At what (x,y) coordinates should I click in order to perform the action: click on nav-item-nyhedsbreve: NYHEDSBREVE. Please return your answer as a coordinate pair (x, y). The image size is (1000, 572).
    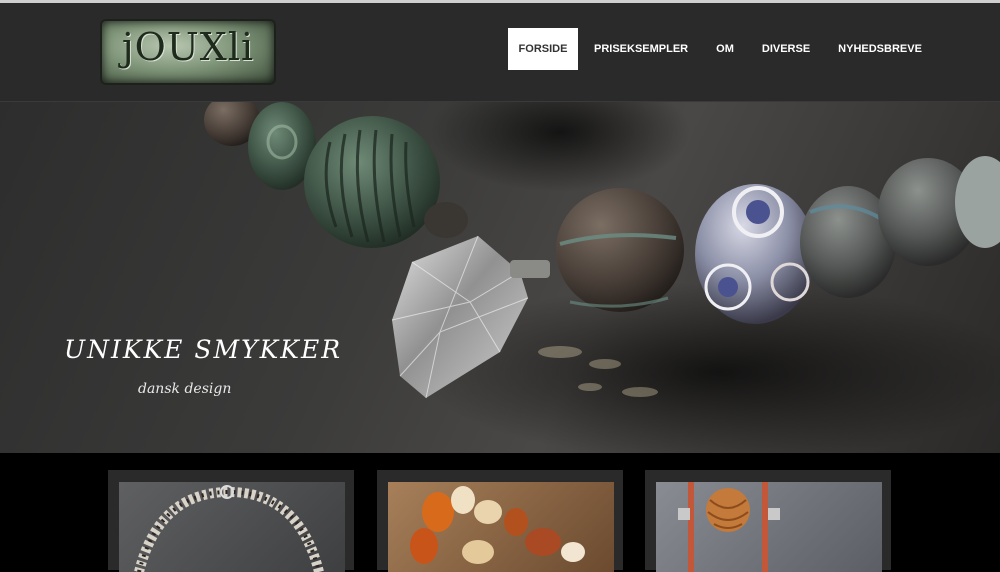
    Looking at the image, I should click on (880, 49).